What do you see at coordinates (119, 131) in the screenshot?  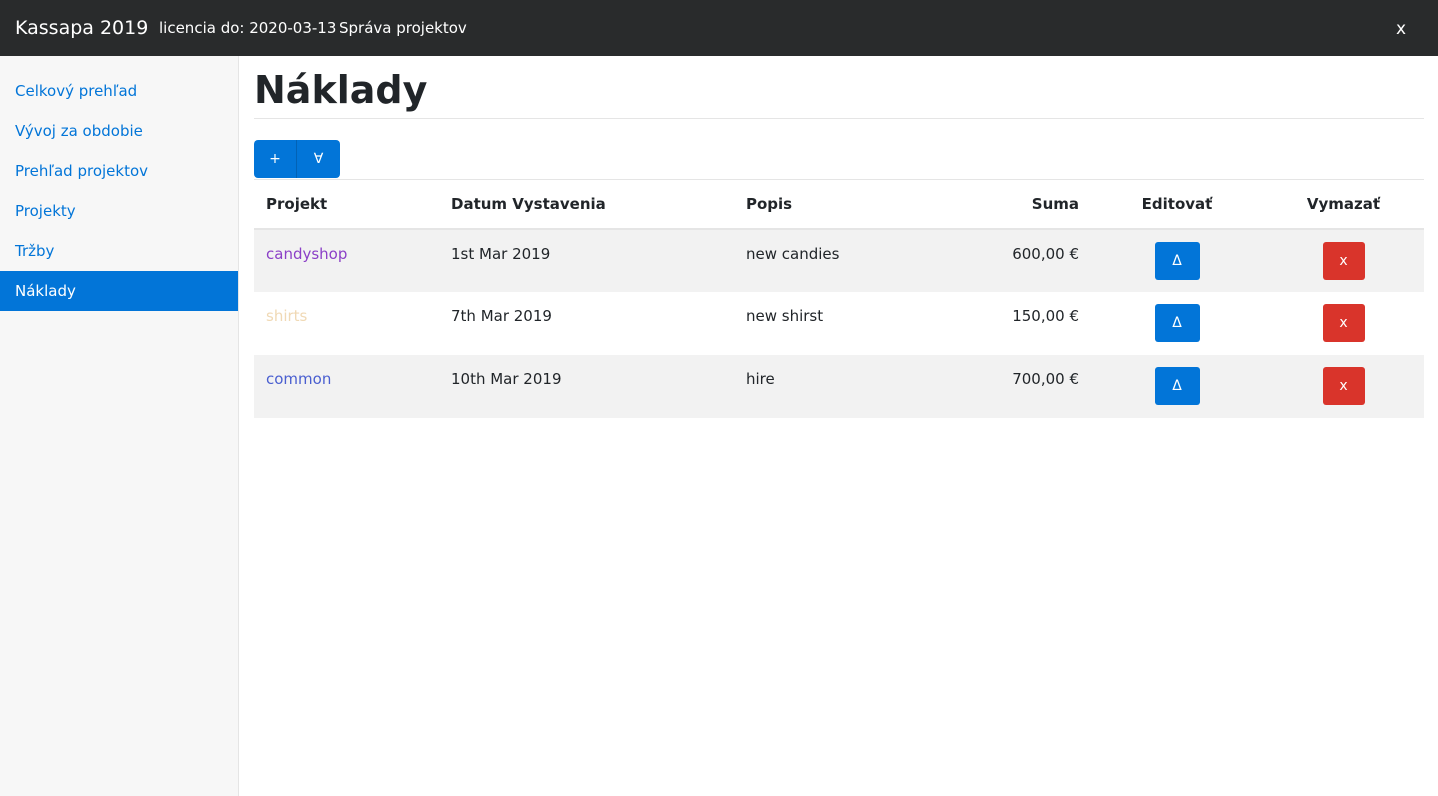 I see `sidebar-item-period-development: Vývoj za obdobie` at bounding box center [119, 131].